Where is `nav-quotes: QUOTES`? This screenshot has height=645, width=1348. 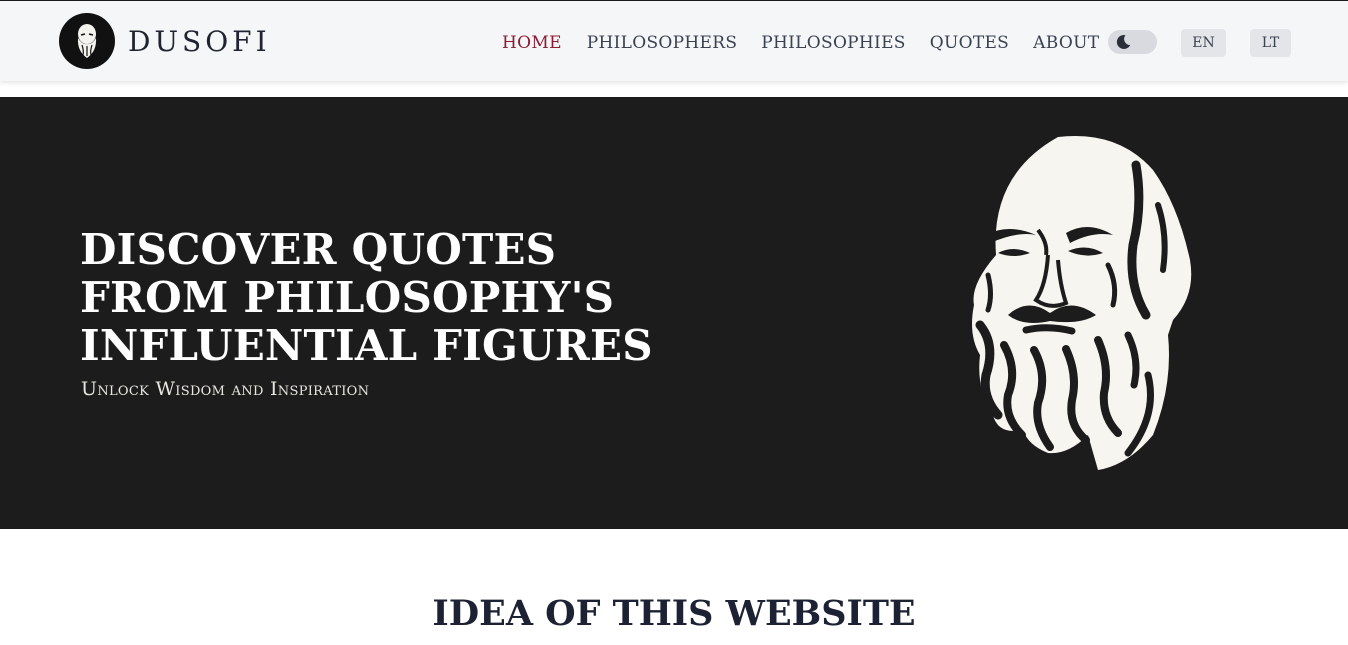
nav-quotes: QUOTES is located at coordinates (969, 43).